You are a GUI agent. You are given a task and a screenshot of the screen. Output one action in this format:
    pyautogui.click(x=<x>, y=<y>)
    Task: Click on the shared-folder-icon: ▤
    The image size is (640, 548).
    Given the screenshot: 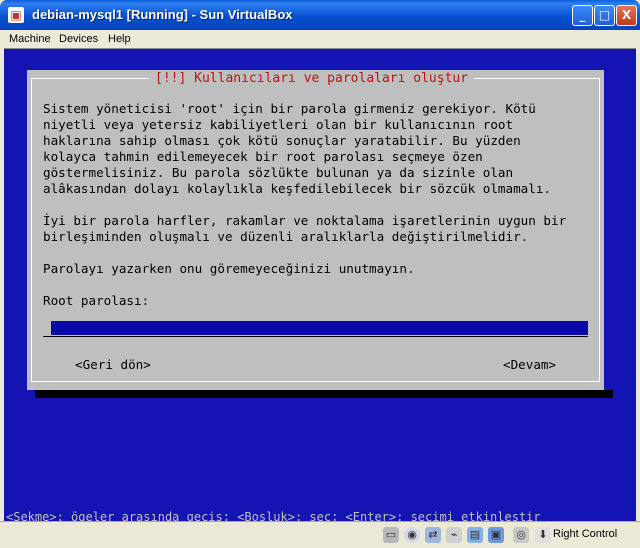 What is the action you would take?
    pyautogui.click(x=475, y=535)
    